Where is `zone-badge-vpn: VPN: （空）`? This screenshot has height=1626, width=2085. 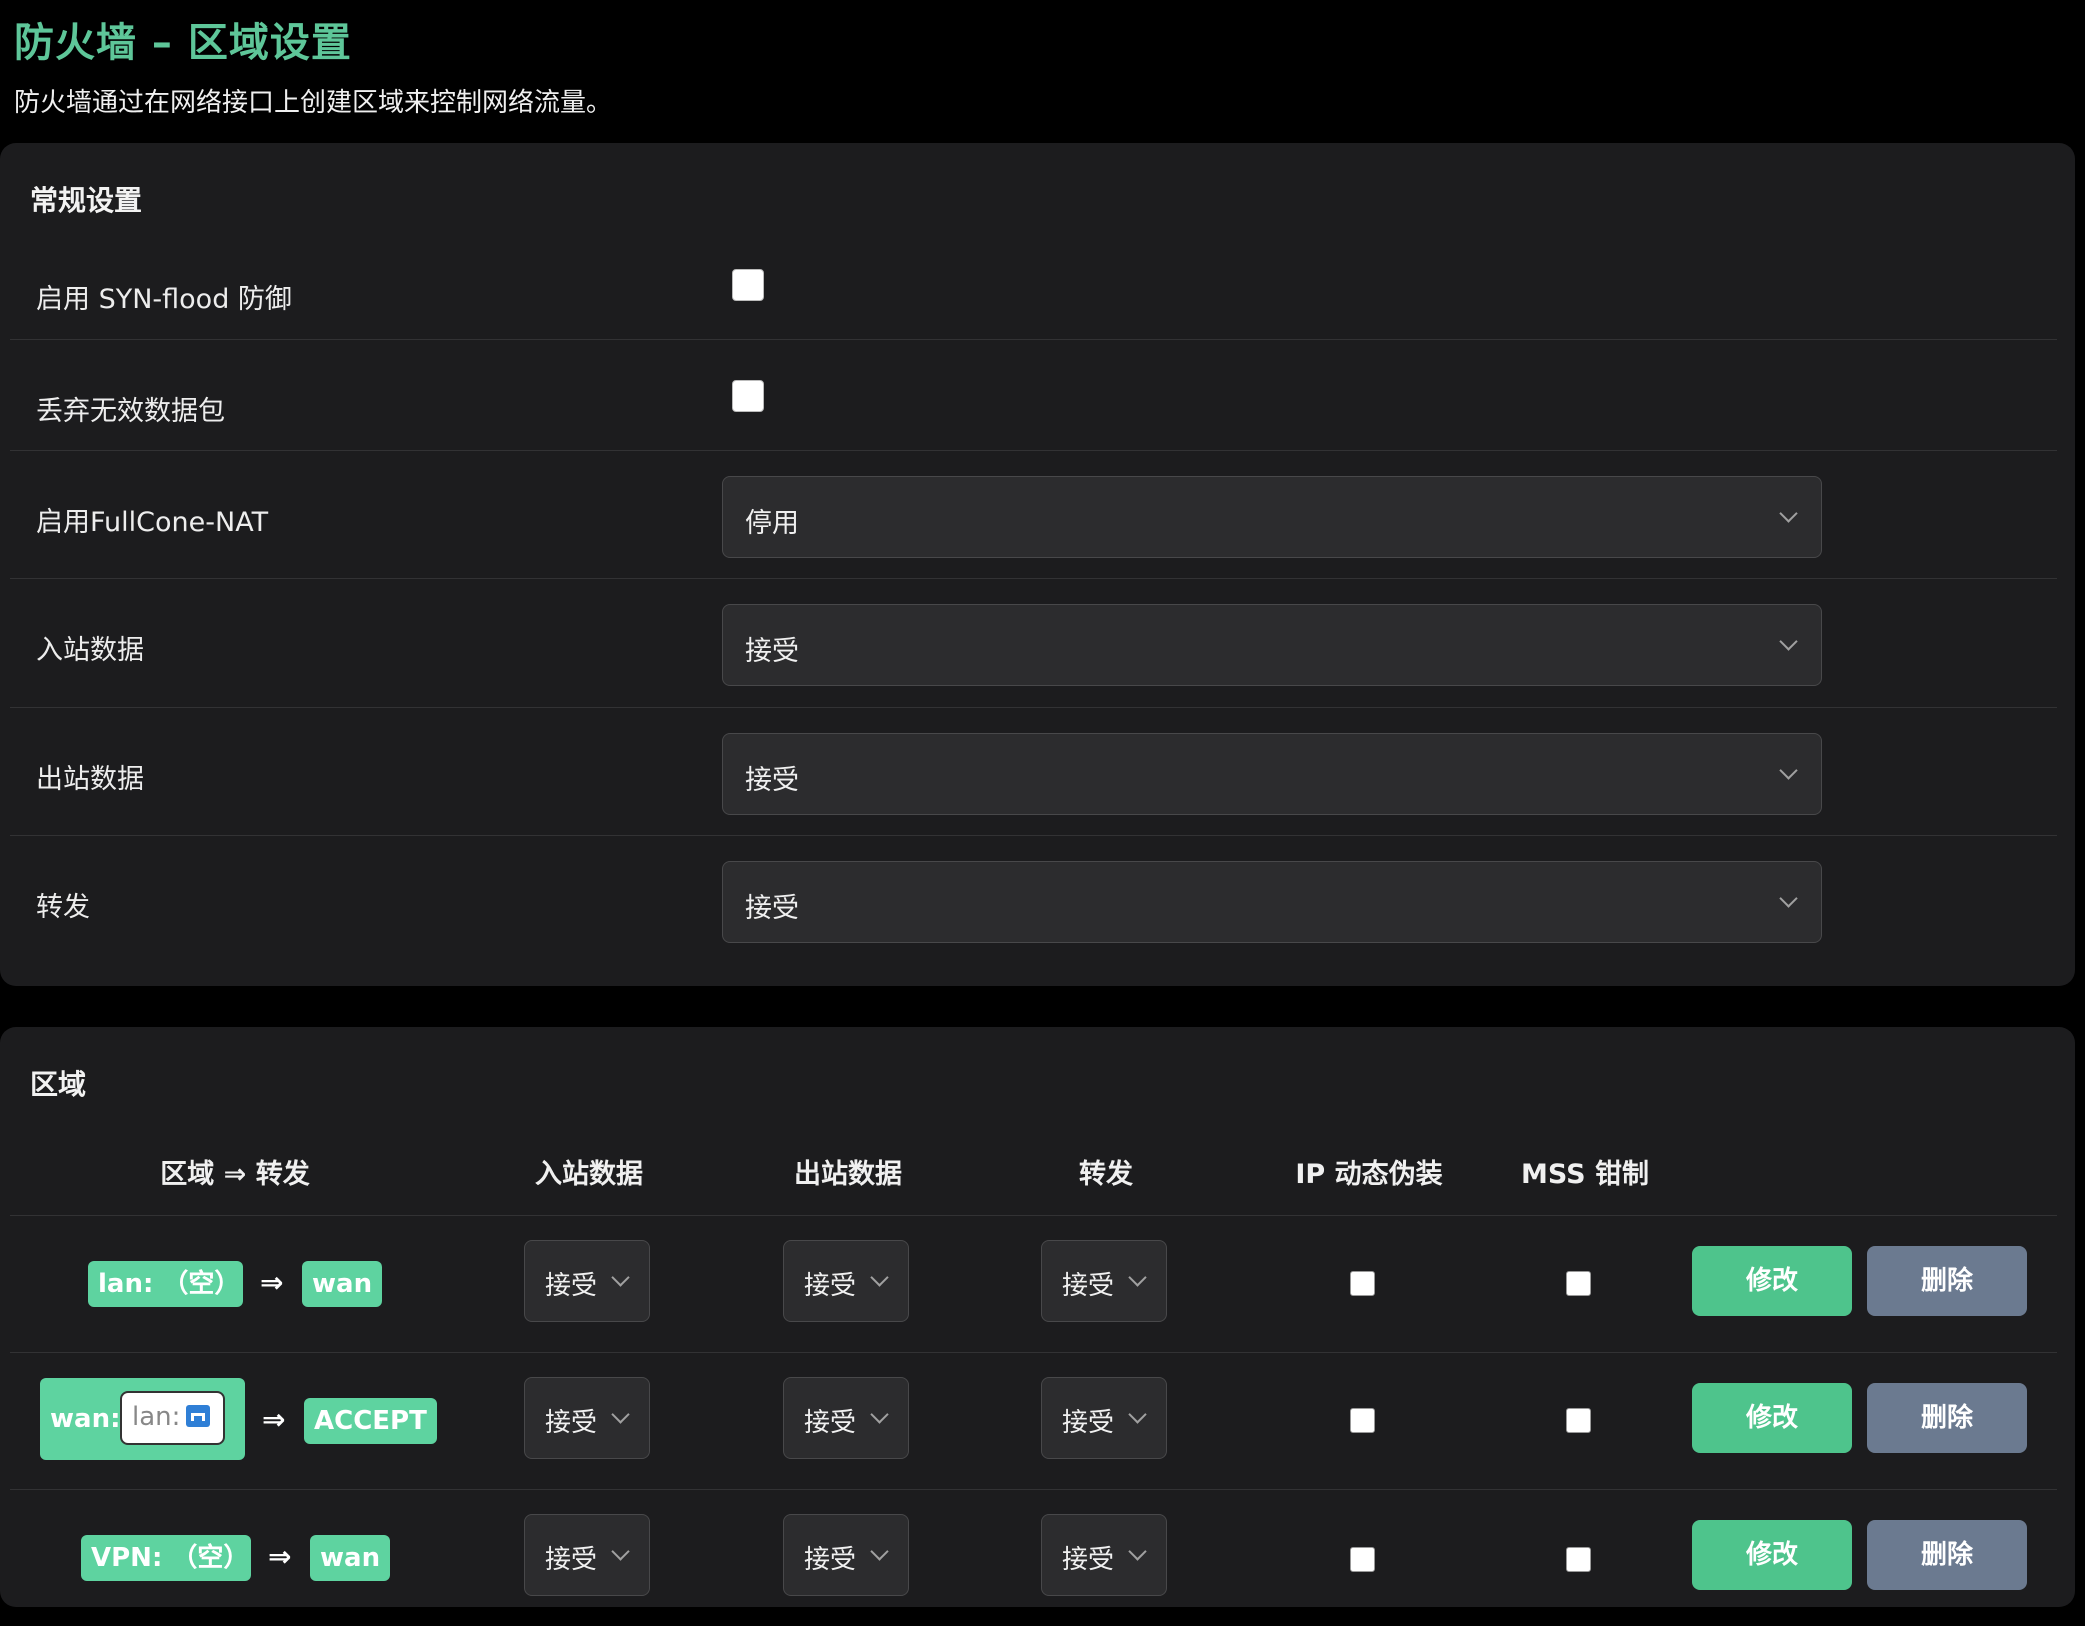
zone-badge-vpn: VPN: （空） is located at coordinates (166, 1558).